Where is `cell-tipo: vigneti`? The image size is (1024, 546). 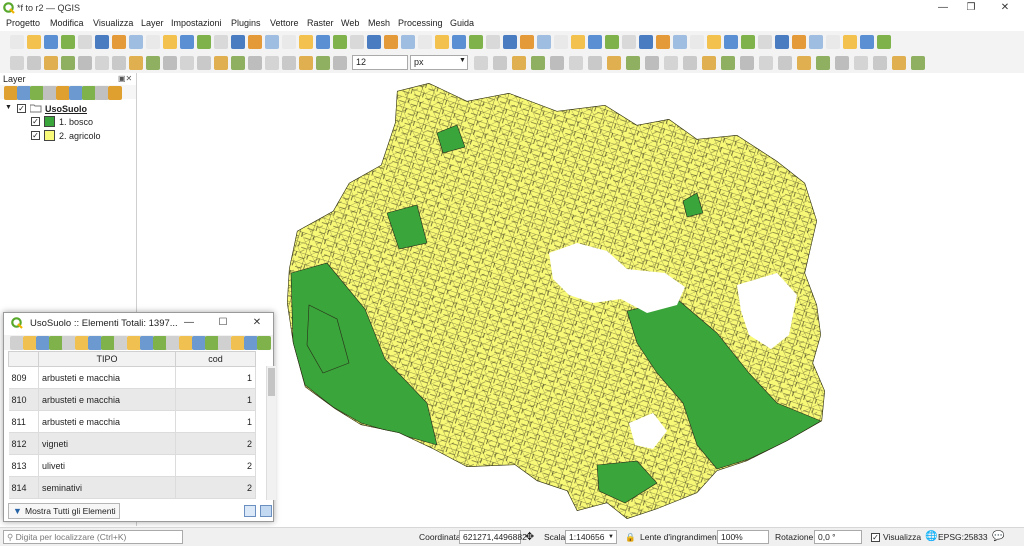
cell-tipo: vigneti is located at coordinates (107, 443).